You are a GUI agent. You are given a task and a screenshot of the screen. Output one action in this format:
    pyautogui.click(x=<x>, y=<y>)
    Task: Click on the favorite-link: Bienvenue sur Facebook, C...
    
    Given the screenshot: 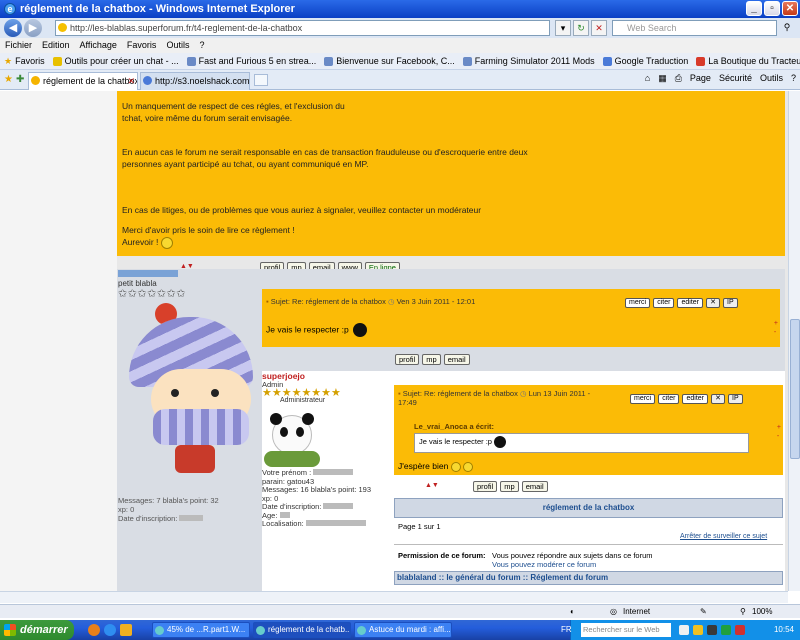 What is the action you would take?
    pyautogui.click(x=389, y=61)
    